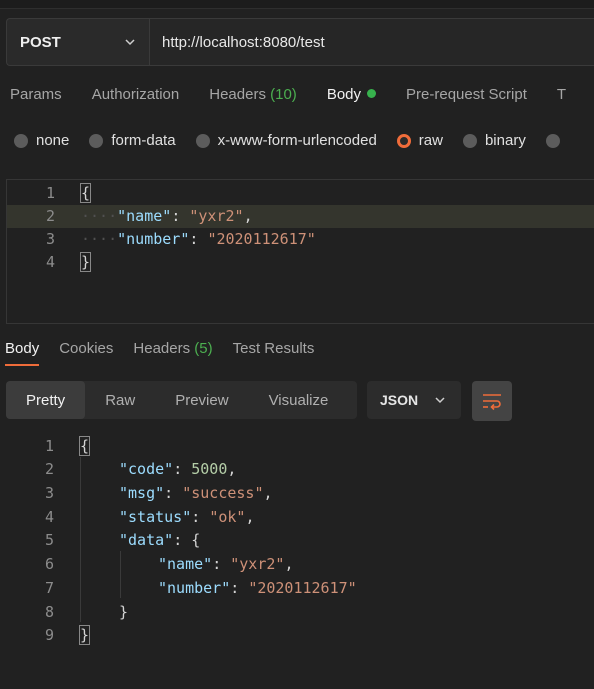 The image size is (594, 689). Describe the element at coordinates (300, 540) in the screenshot. I see `code-line: 5 "data": {` at that location.